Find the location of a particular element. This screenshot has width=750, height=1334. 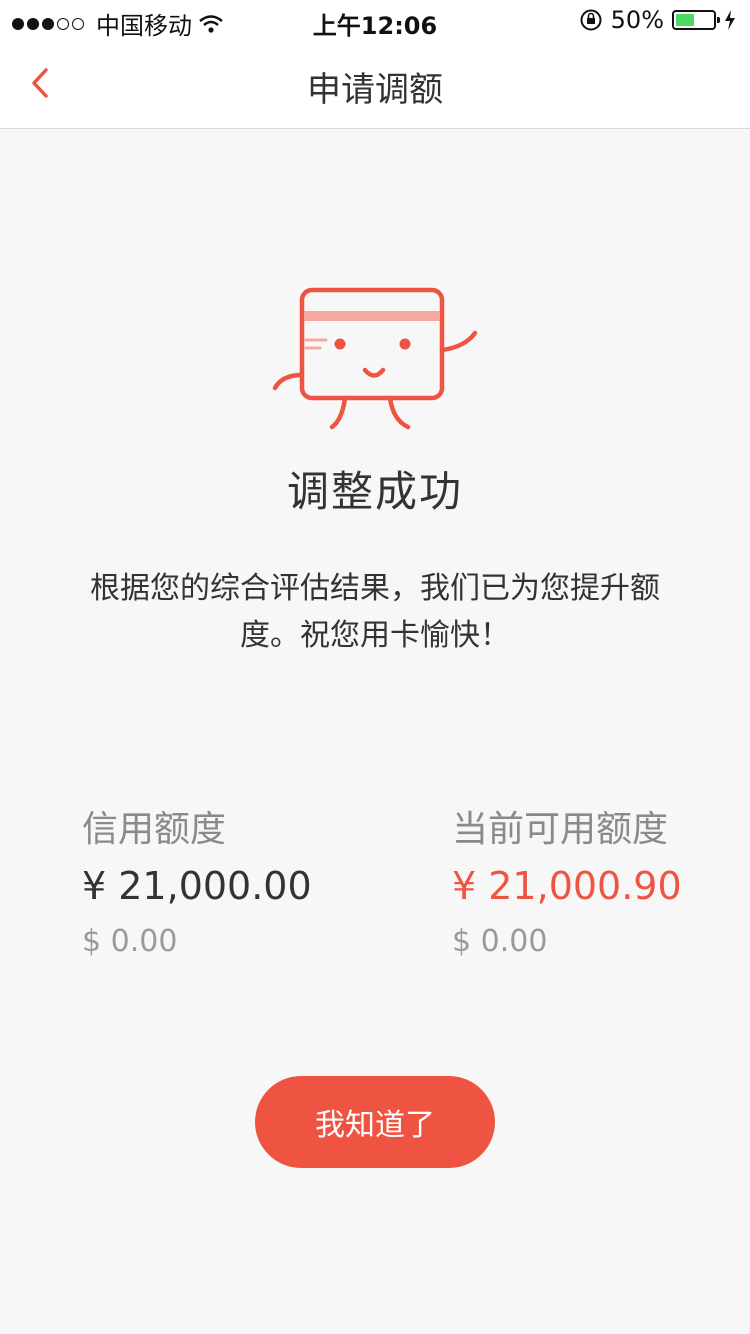

status-right: 50% is located at coordinates (657, 20).